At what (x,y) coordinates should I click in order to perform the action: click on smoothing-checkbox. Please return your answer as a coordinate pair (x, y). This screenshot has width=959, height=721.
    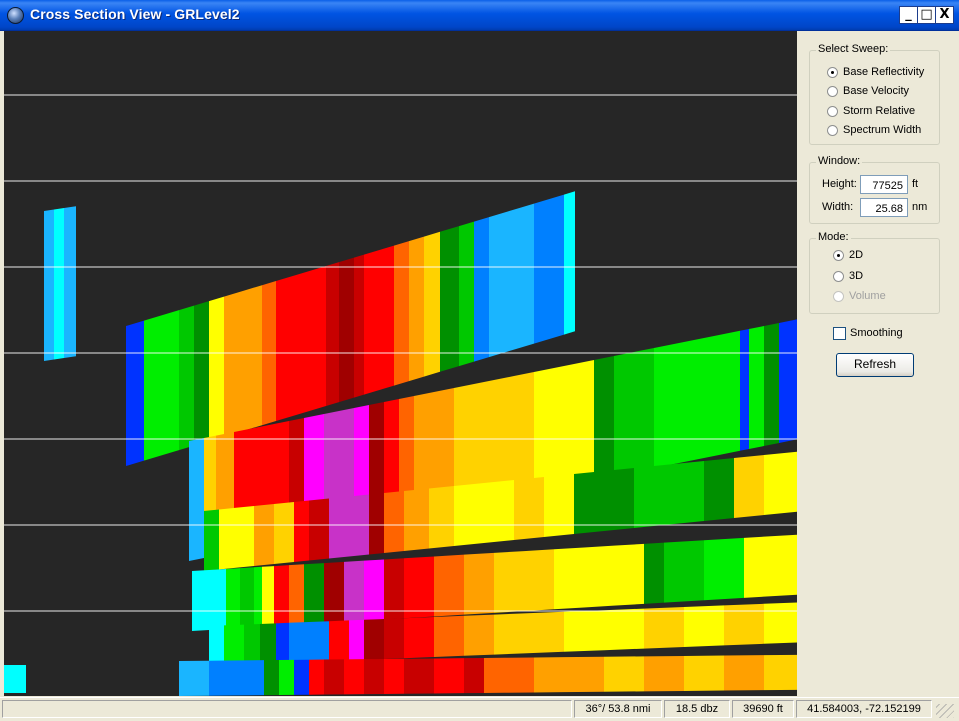
    Looking at the image, I should click on (839, 333).